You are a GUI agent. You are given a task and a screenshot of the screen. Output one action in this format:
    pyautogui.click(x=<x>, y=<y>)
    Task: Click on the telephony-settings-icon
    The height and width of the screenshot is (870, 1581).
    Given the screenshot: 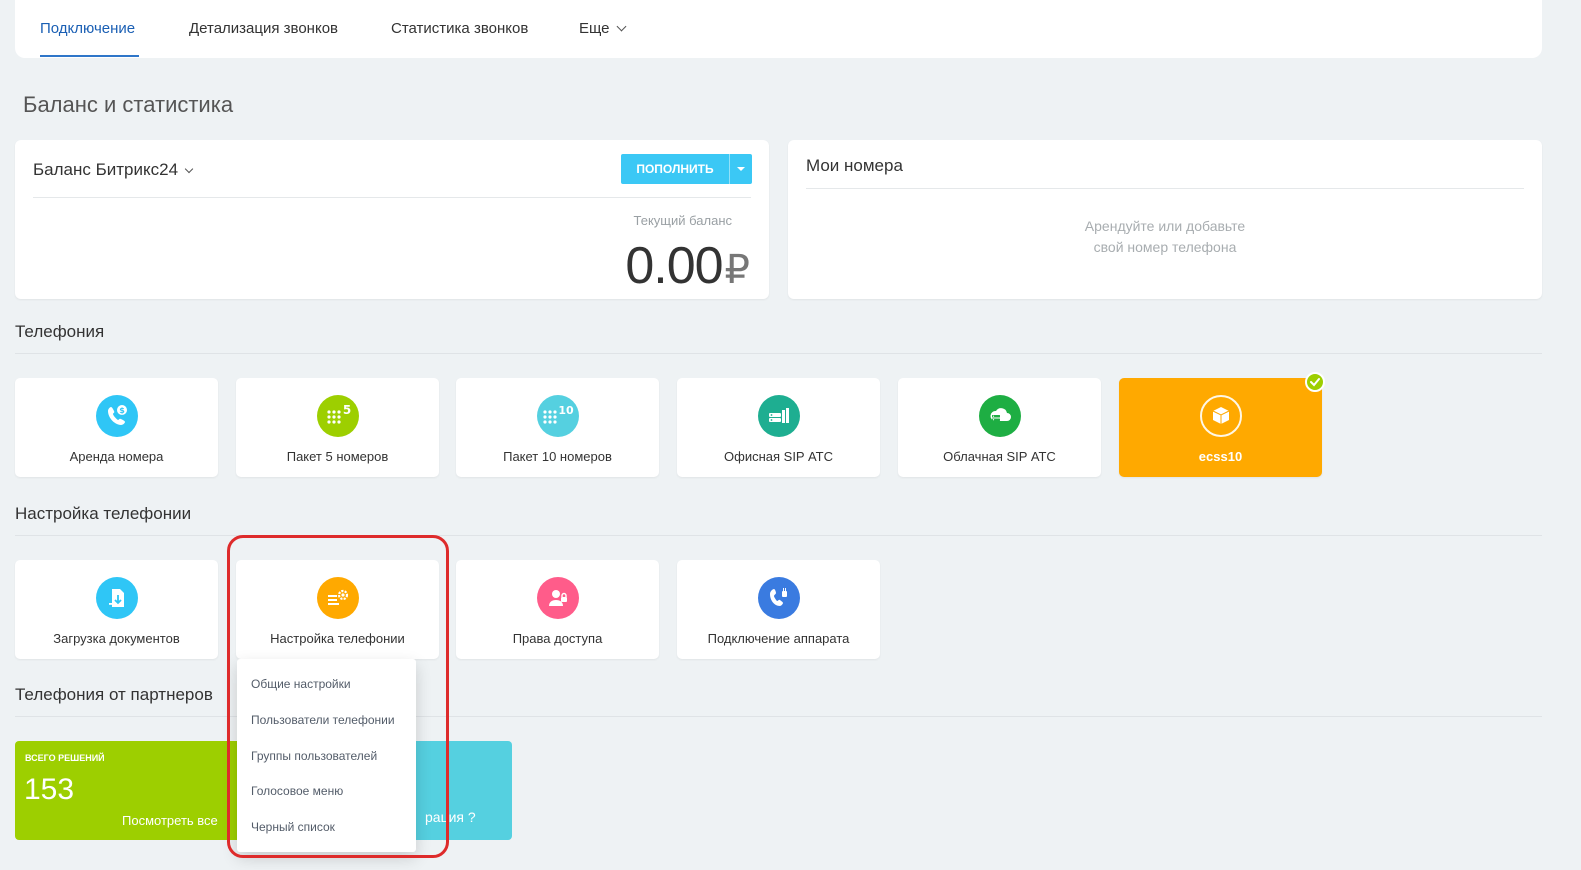 What is the action you would take?
    pyautogui.click(x=338, y=598)
    